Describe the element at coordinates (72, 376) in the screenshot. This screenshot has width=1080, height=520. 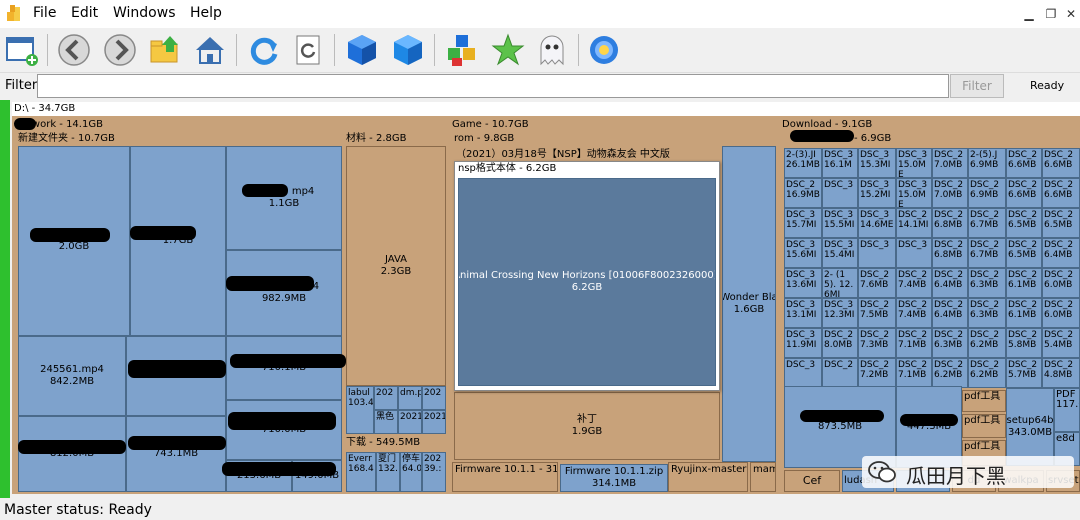
I see `file-block: 245561.mp4 842.2MB` at that location.